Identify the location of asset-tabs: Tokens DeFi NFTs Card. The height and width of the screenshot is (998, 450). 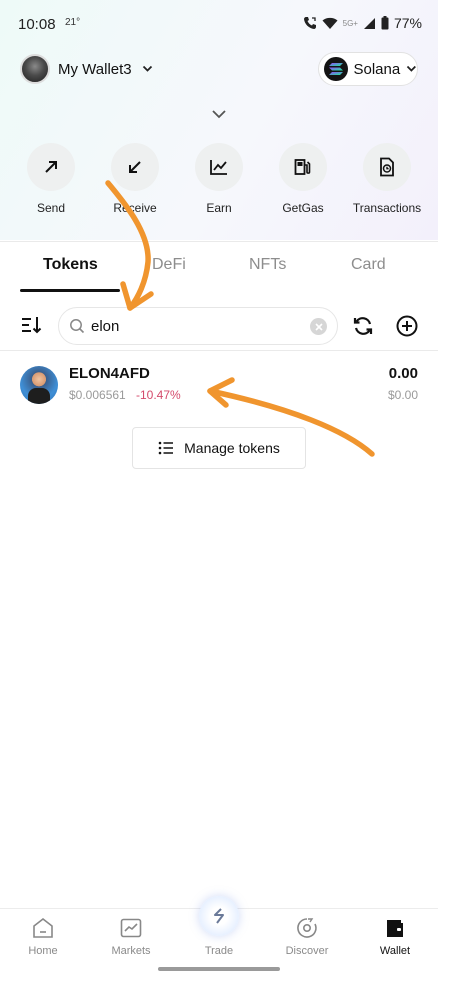
(219, 276).